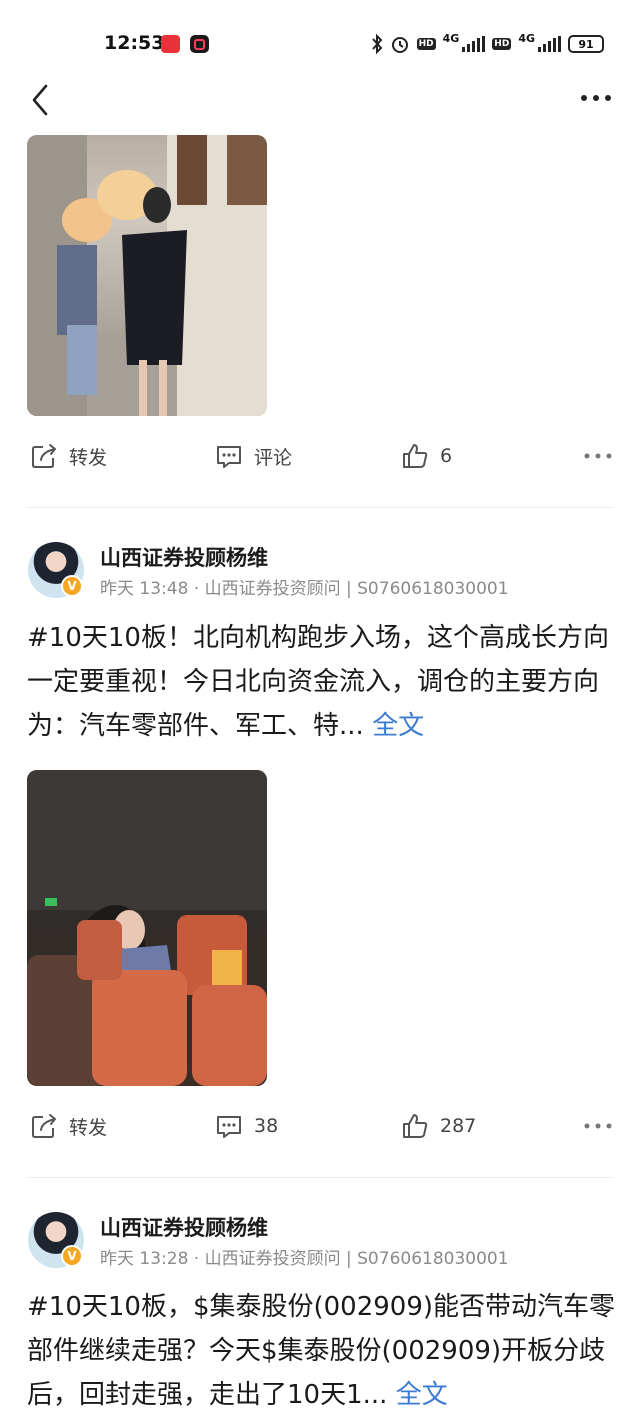 The height and width of the screenshot is (1422, 640). I want to click on comment-count: 38, so click(266, 1126).